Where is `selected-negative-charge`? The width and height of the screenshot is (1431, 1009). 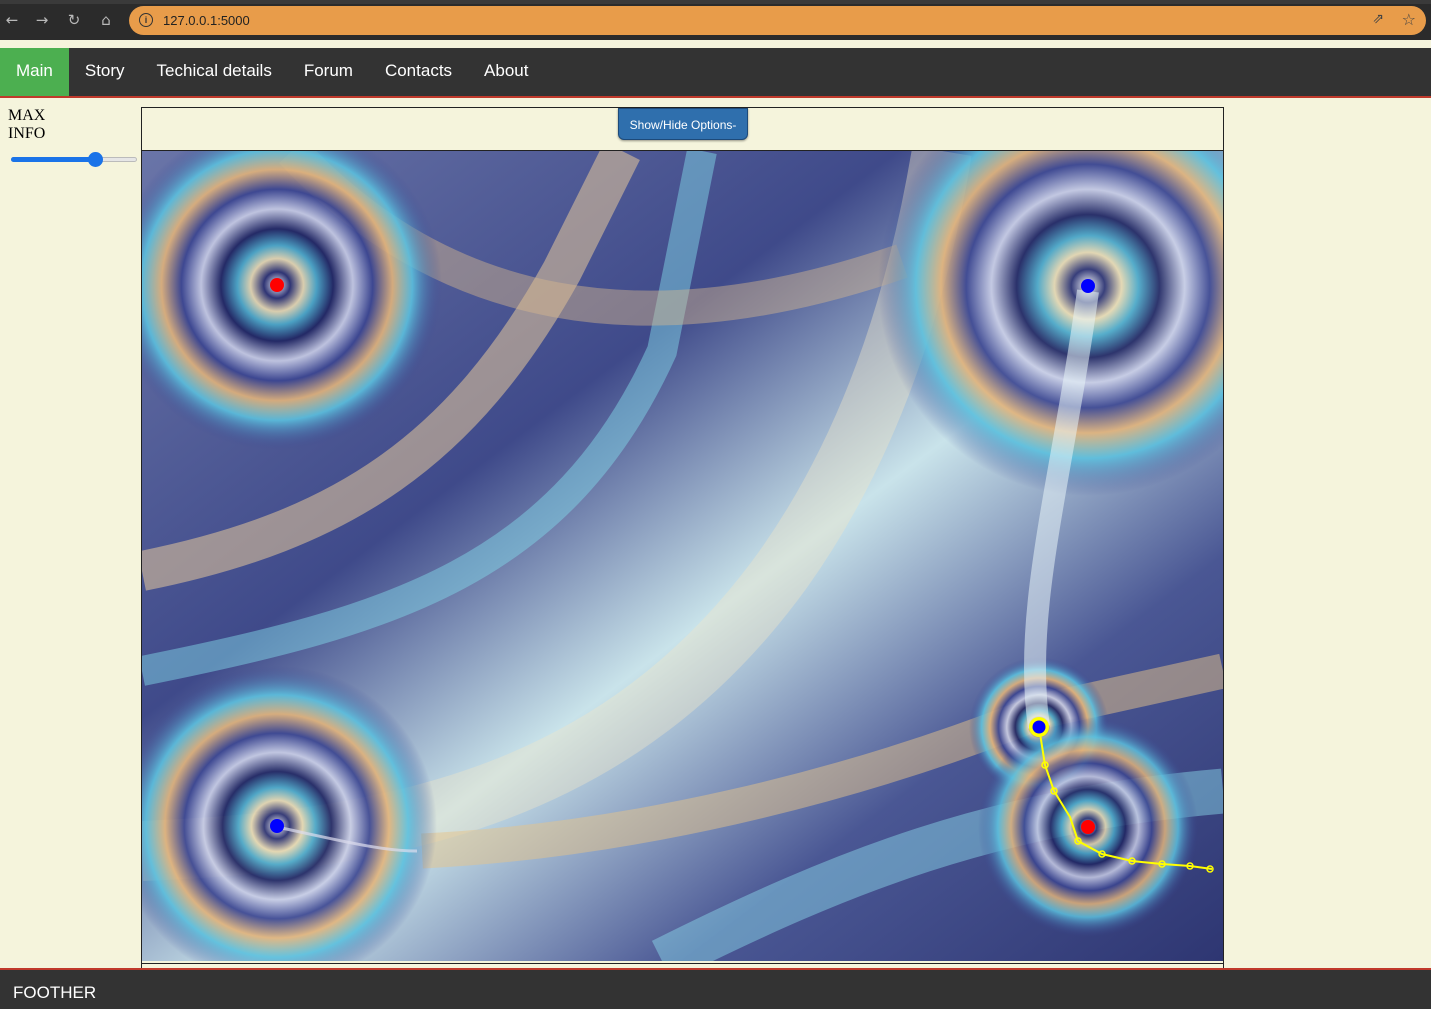
selected-negative-charge is located at coordinates (1039, 727).